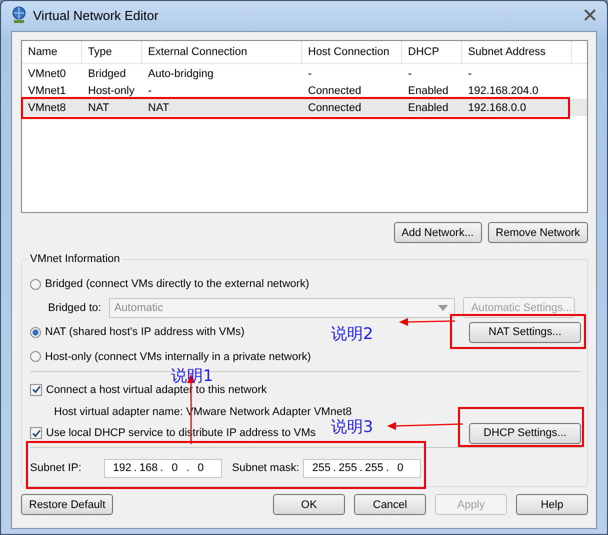 The width and height of the screenshot is (608, 535). I want to click on window-title: Virtual Network Editor, so click(95, 15).